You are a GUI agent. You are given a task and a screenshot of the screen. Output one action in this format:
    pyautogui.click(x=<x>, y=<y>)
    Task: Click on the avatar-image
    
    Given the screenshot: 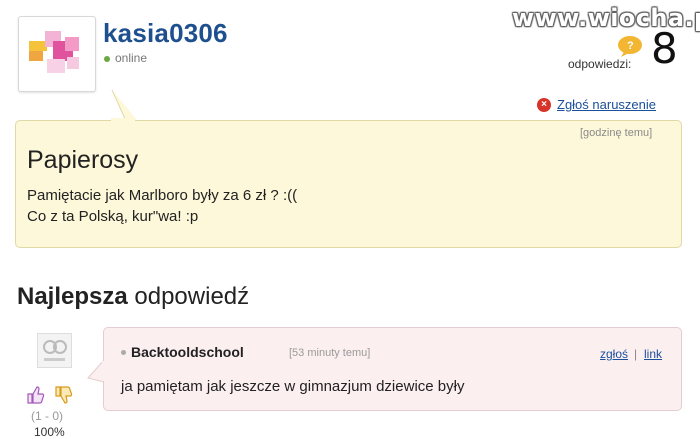 What is the action you would take?
    pyautogui.click(x=56, y=53)
    